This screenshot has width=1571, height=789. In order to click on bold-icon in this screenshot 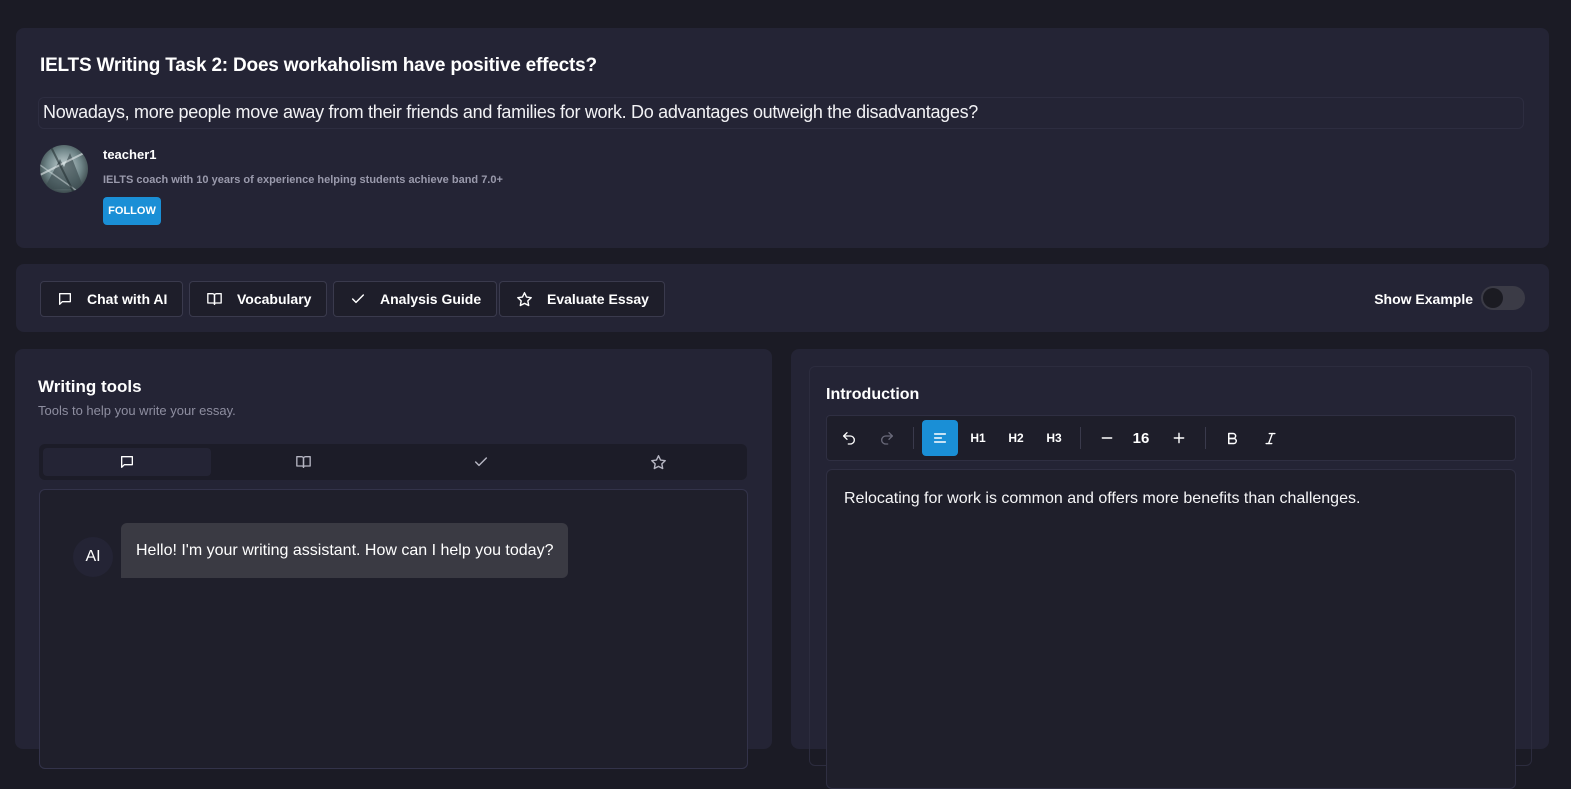, I will do `click(1232, 438)`.